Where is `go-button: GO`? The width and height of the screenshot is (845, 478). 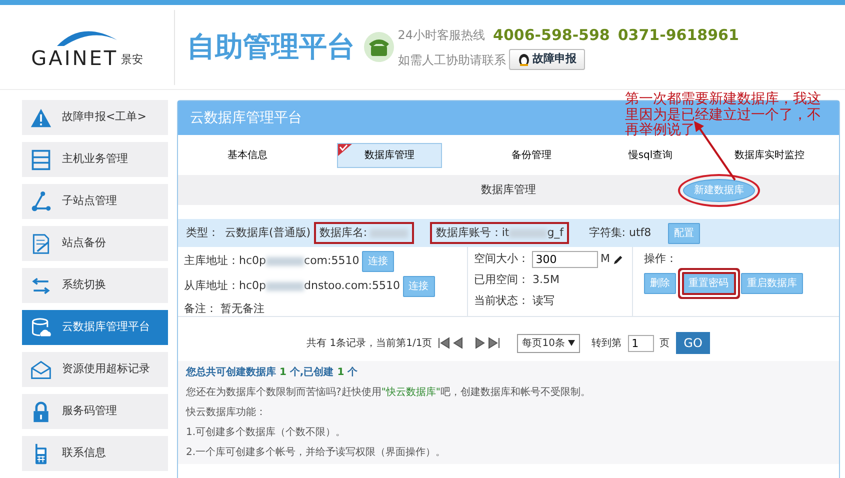 go-button: GO is located at coordinates (693, 343).